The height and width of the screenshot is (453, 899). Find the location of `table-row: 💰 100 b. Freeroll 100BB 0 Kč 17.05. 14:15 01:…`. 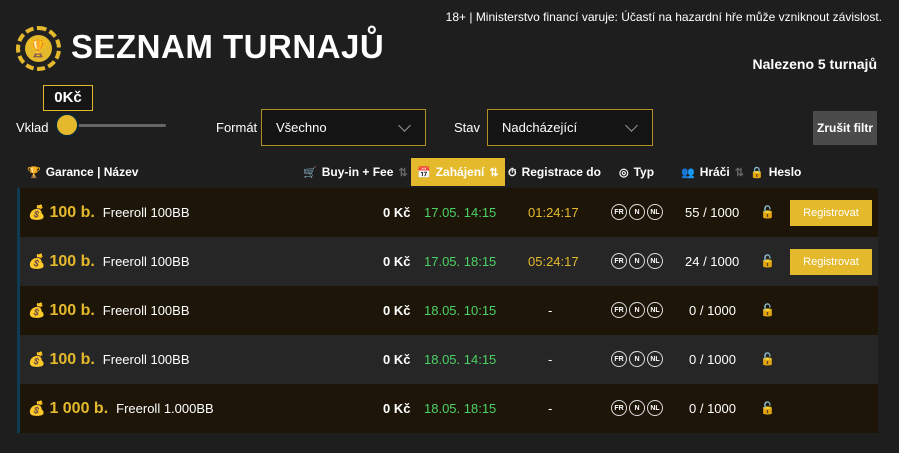

table-row: 💰 100 b. Freeroll 100BB 0 Kč 17.05. 14:15 01:… is located at coordinates (447, 212).